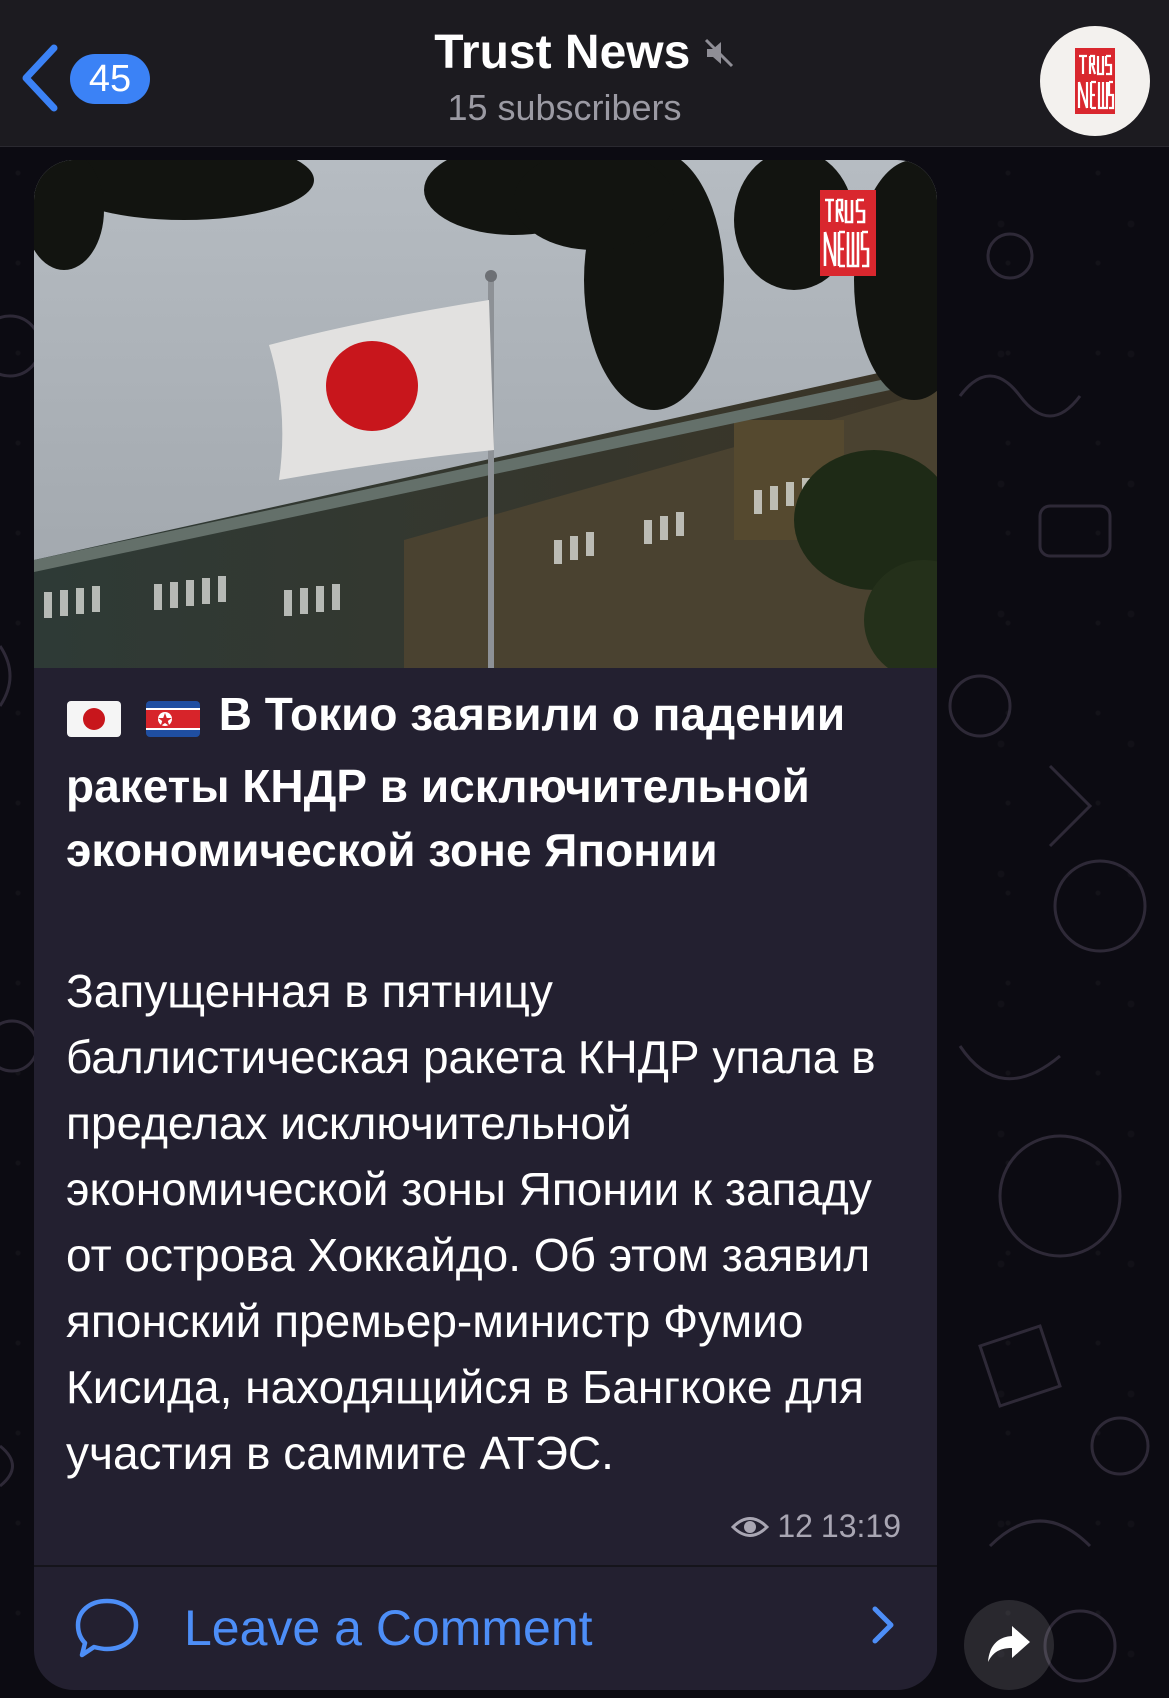  I want to click on back-button: 45, so click(88, 78).